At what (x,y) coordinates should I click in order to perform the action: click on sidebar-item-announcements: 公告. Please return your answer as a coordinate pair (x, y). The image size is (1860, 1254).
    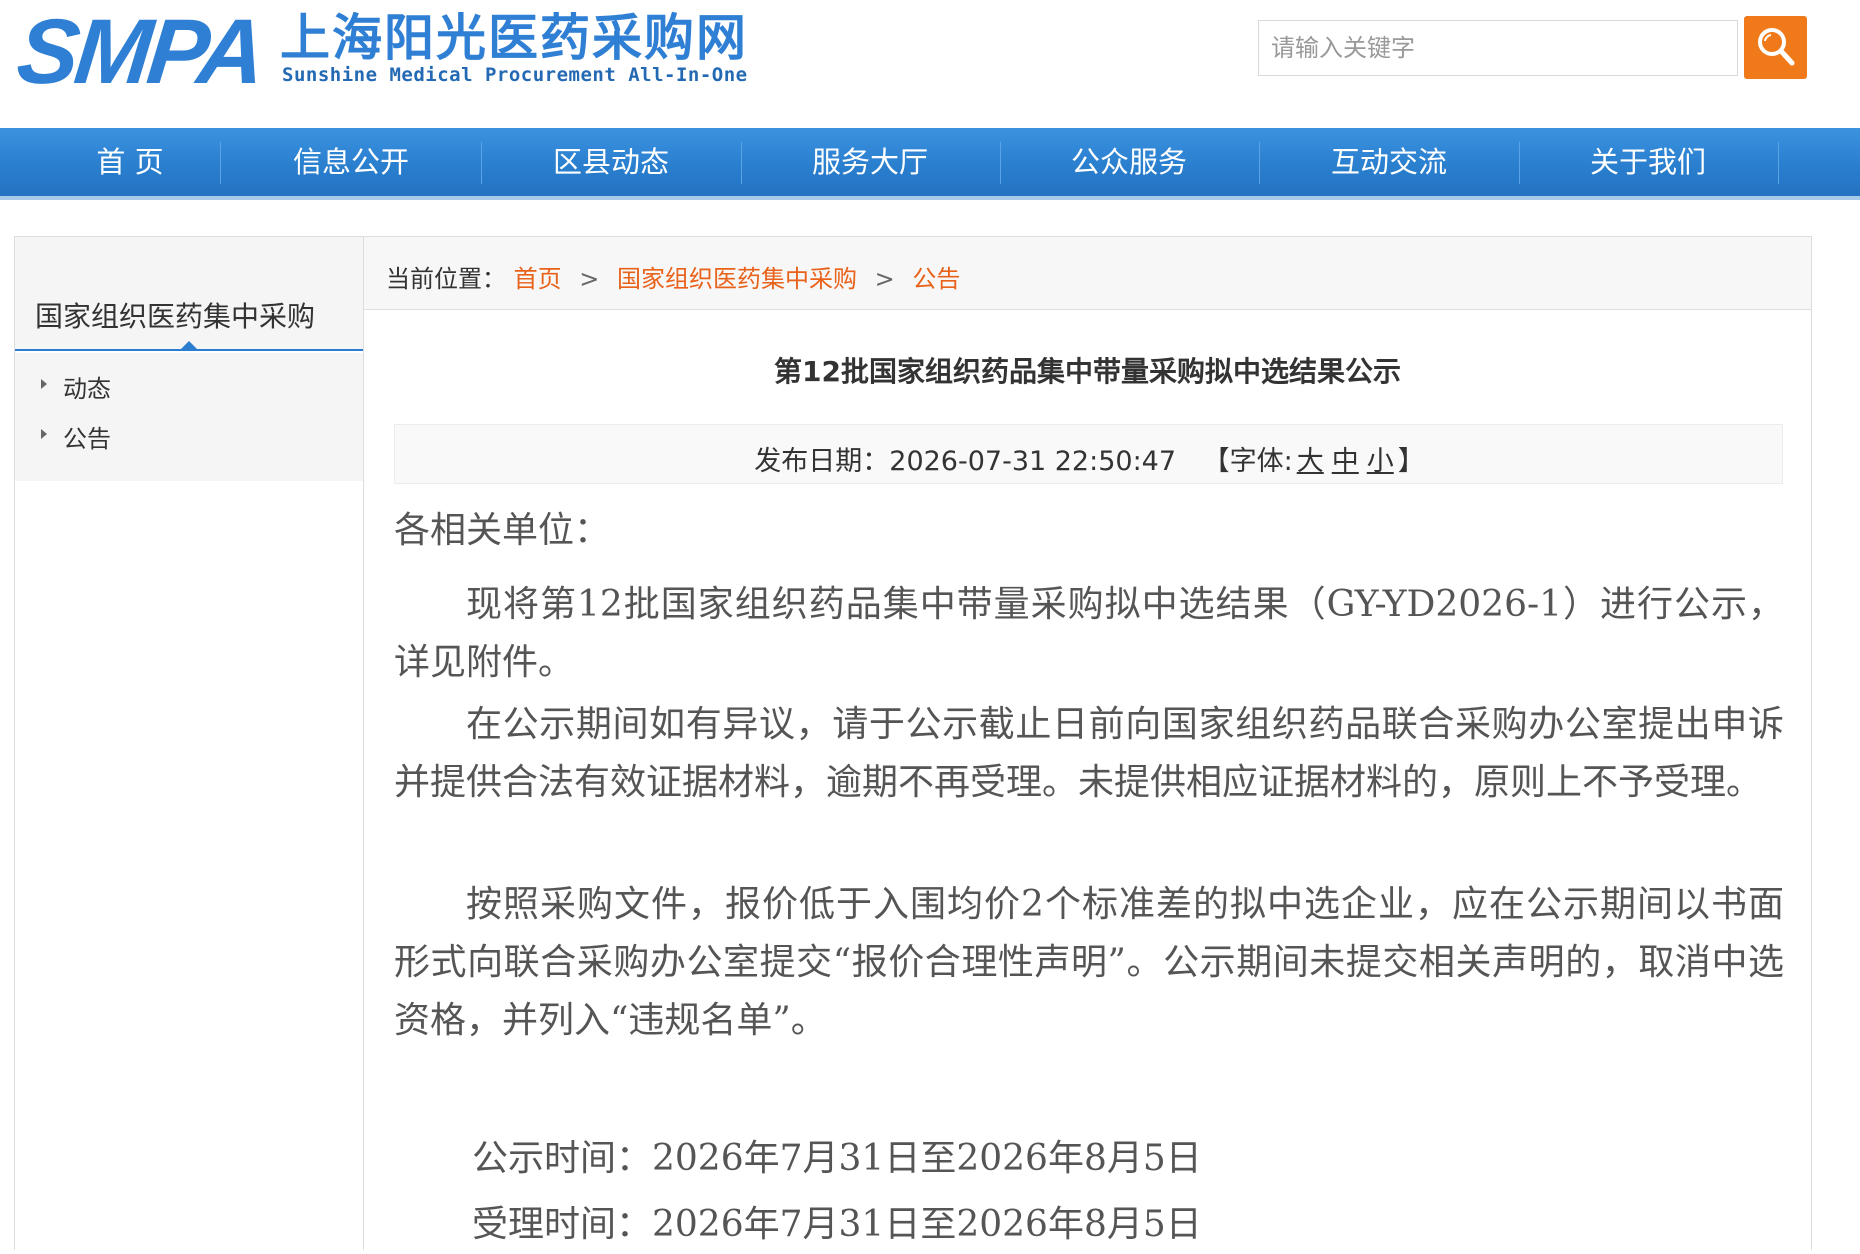
    Looking at the image, I should click on (189, 435).